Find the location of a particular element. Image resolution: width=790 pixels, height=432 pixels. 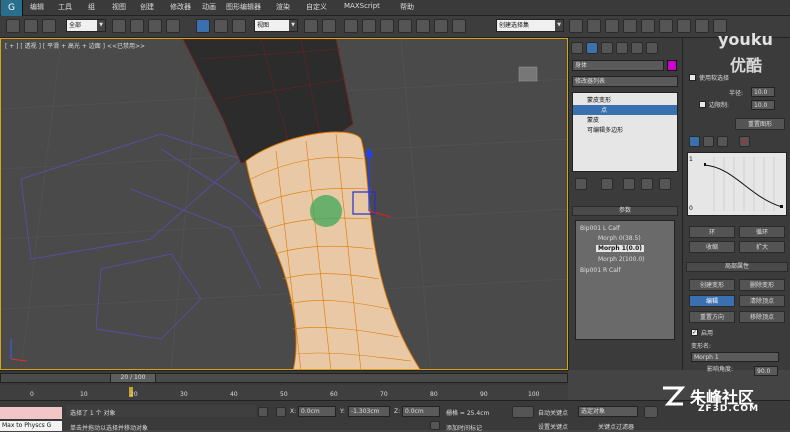

unlink-icon is located at coordinates (31, 26).